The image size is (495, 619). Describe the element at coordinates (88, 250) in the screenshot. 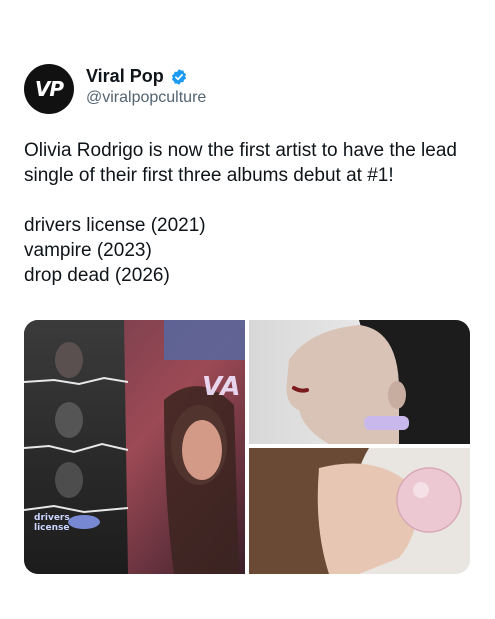

I see `song-list-item: vampire (2023)` at that location.